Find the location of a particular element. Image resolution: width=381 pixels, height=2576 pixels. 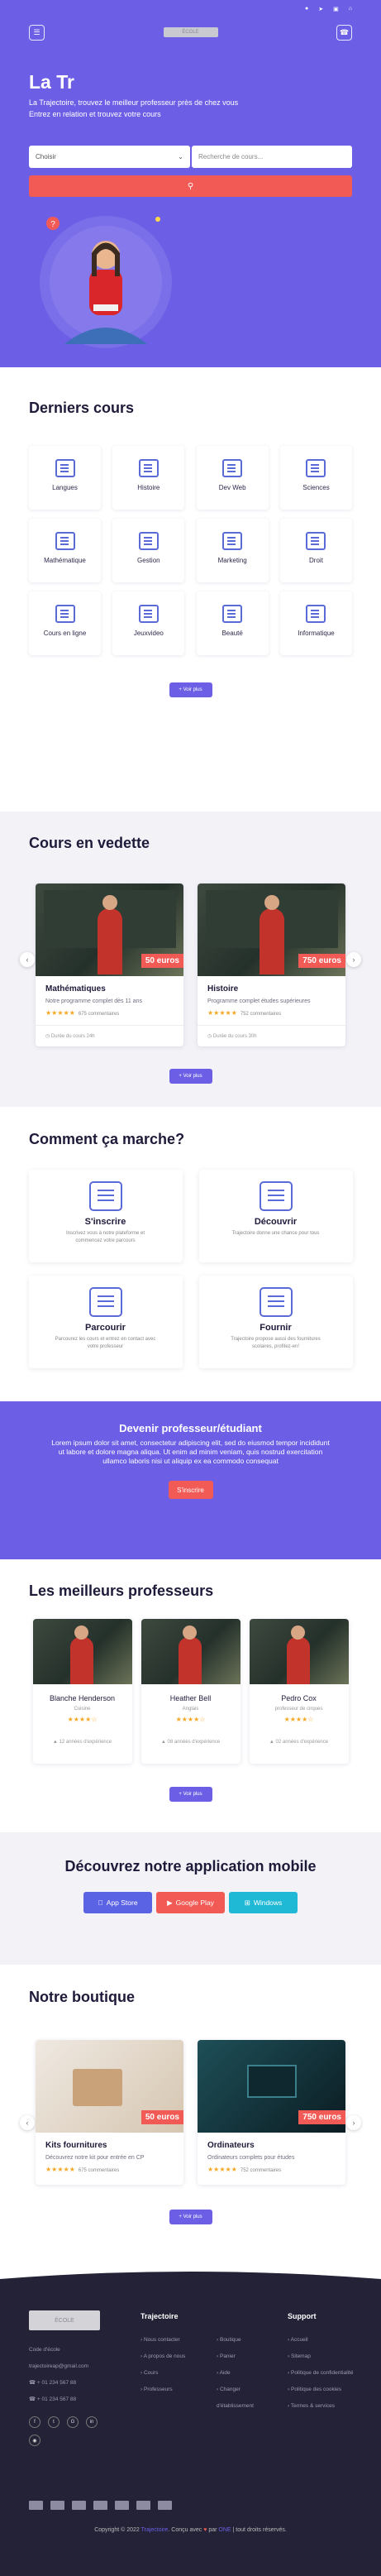

play-icon: ▶ is located at coordinates (170, 1903).